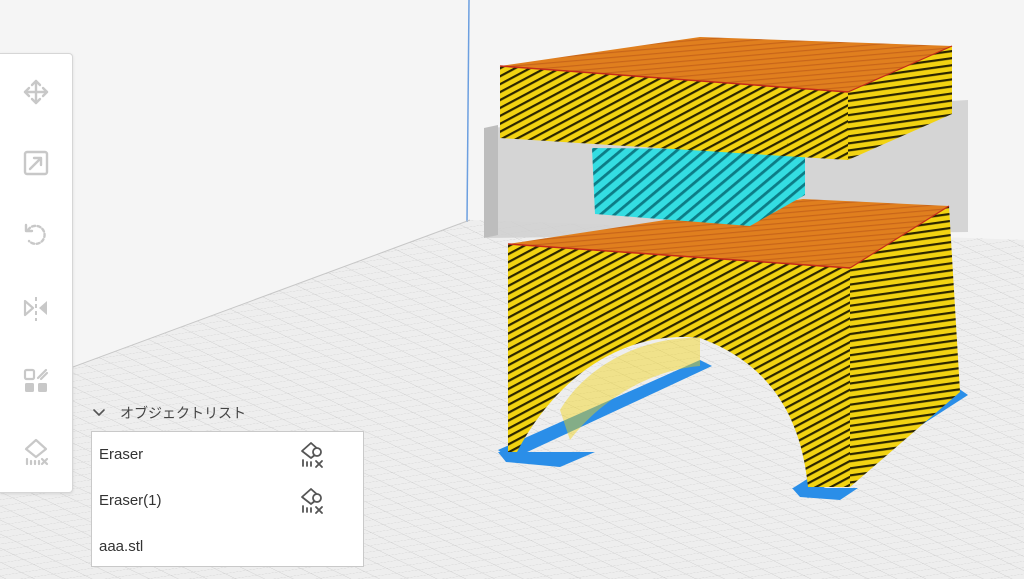 This screenshot has height=579, width=1024. Describe the element at coordinates (130, 500) in the screenshot. I see `object-name: Eraser(1)` at that location.